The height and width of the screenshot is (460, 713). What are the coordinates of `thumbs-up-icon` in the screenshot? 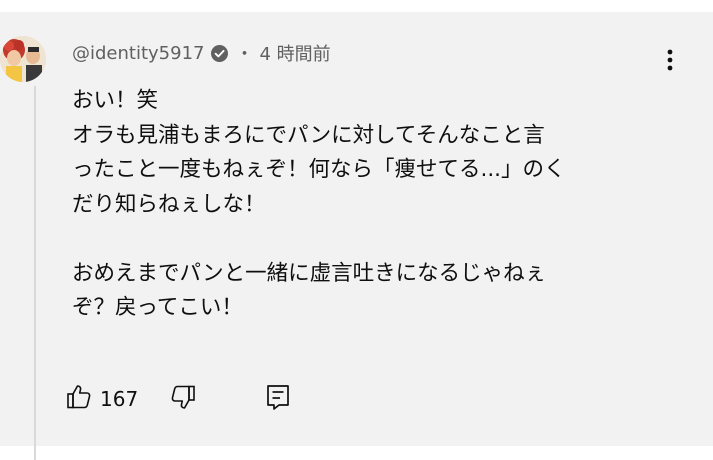 It's located at (79, 399).